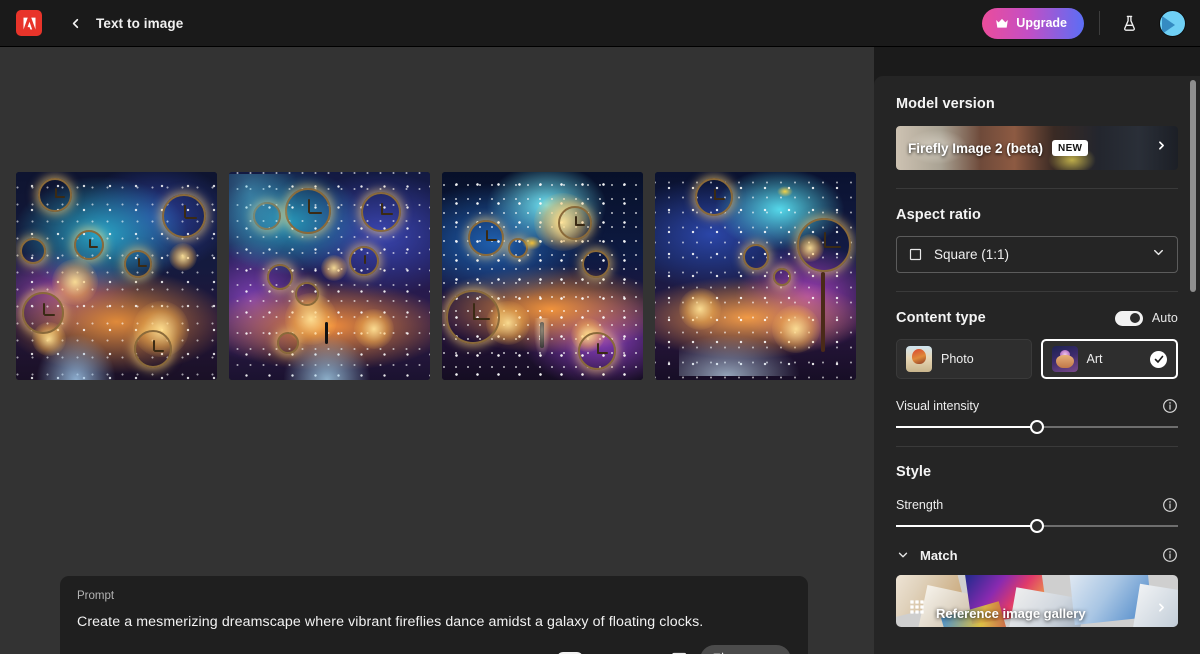  Describe the element at coordinates (1037, 359) in the screenshot. I see `content-type-options: Photo Art` at that location.